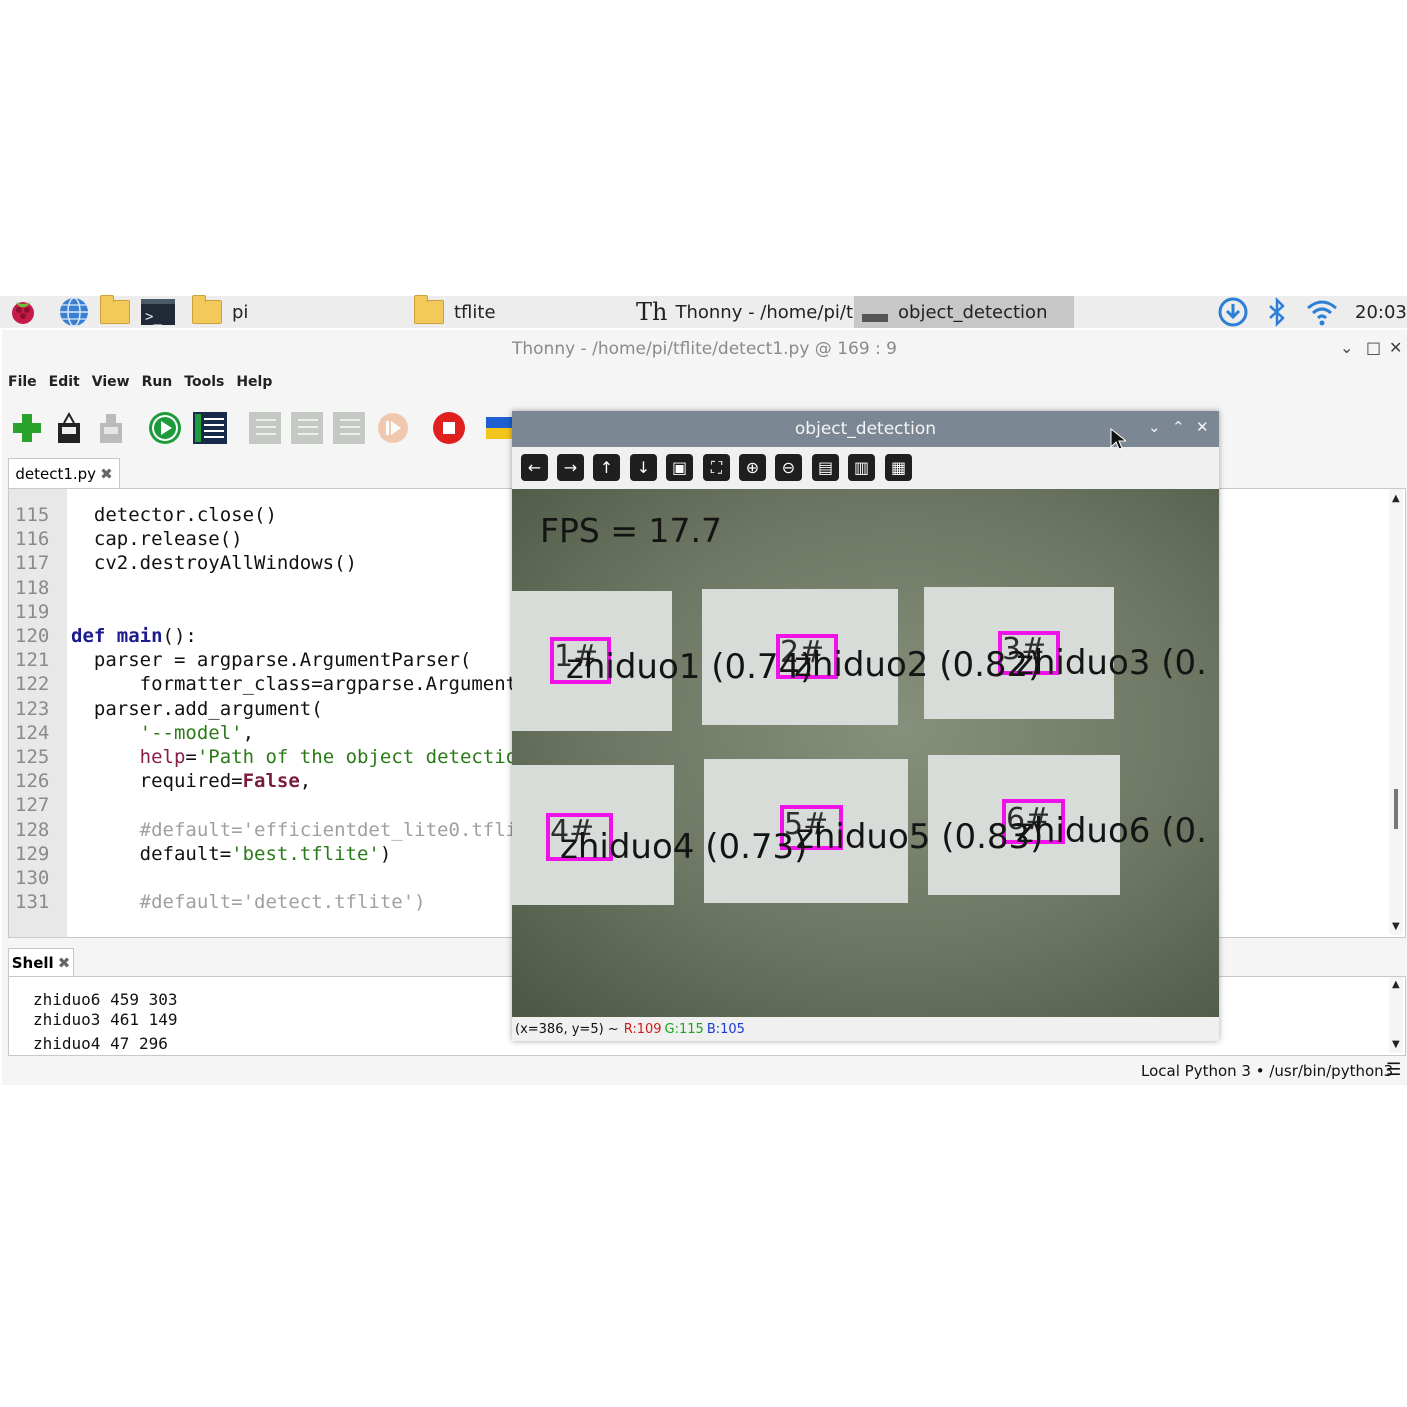  I want to click on fps-readout: FPS = 17.7, so click(631, 530).